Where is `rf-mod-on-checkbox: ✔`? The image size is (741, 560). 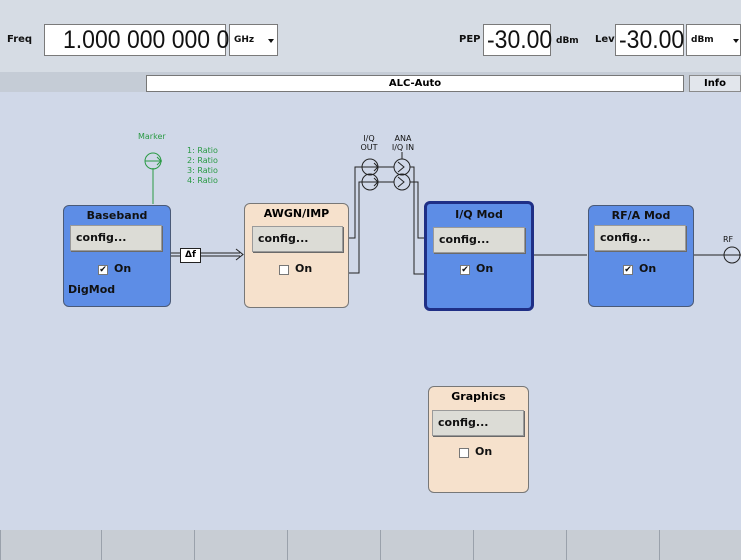
rf-mod-on-checkbox: ✔ is located at coordinates (628, 270).